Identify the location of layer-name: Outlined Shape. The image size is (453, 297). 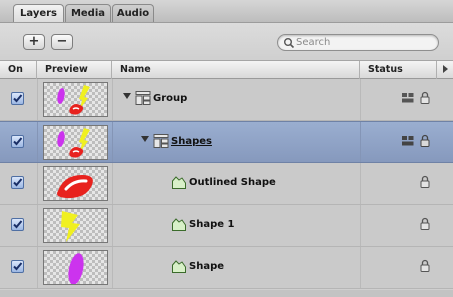
(232, 182).